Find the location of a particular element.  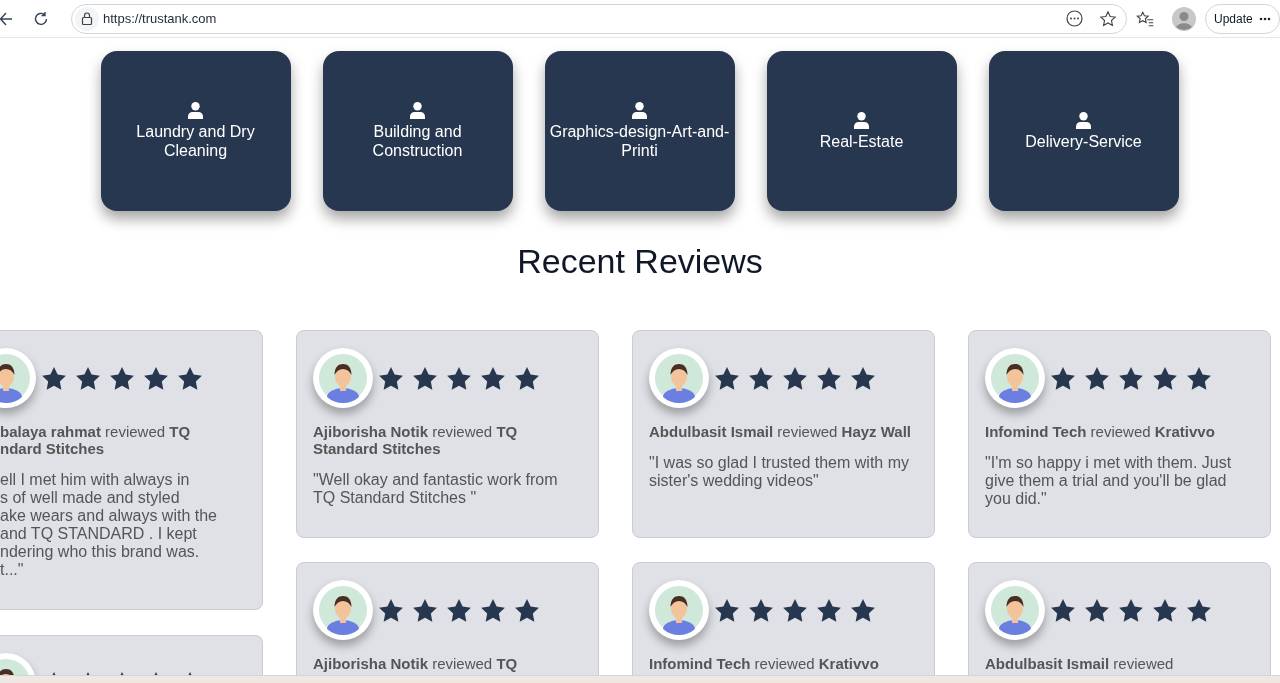

category-label: Building and Construction is located at coordinates (417, 141).